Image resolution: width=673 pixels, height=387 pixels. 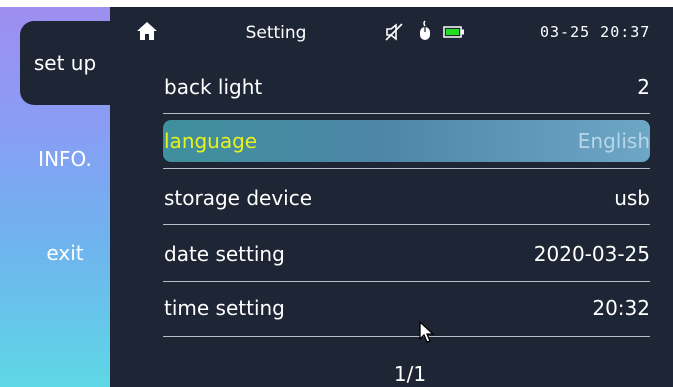 What do you see at coordinates (453, 32) in the screenshot?
I see `battery-icon` at bounding box center [453, 32].